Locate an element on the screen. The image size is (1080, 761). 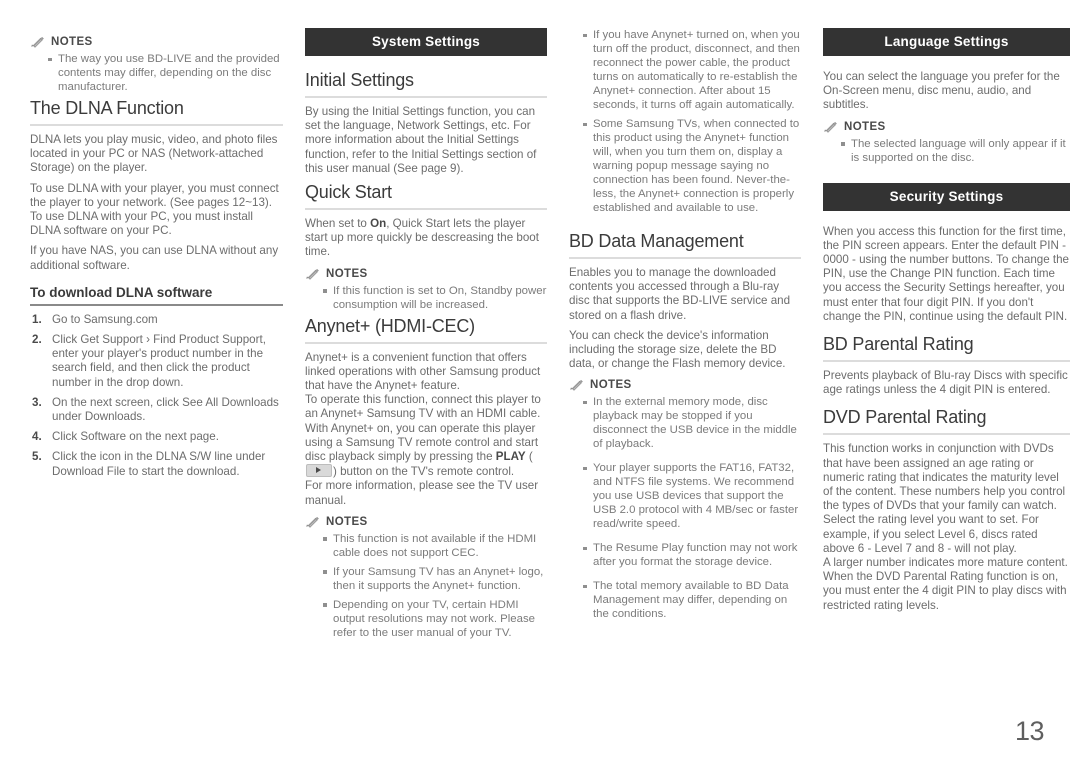
section-banner-language-settings: Language Settings is located at coordinates (946, 42).